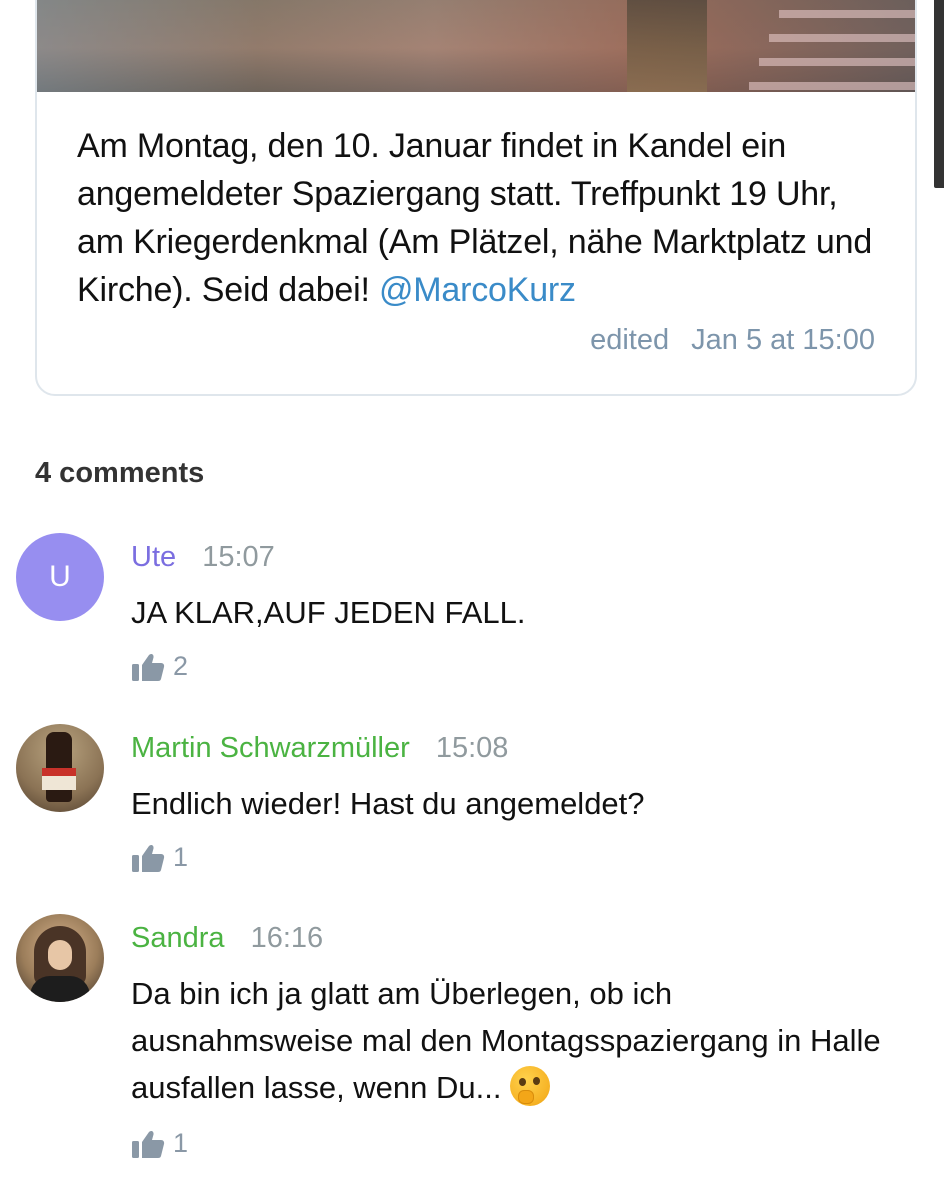  Describe the element at coordinates (939, 600) in the screenshot. I see `scrollbar` at that location.